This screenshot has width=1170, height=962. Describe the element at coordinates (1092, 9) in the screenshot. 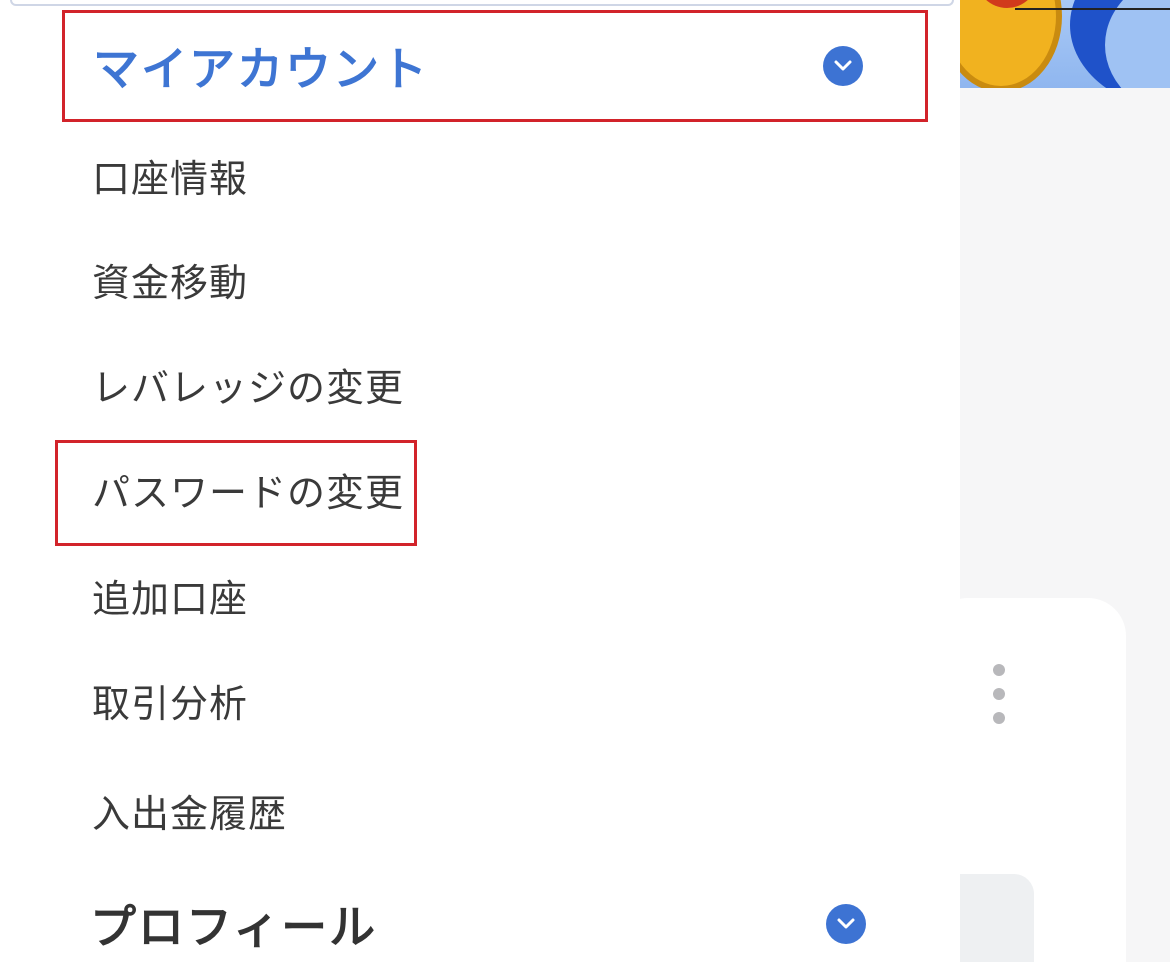

I see `banner-divider` at that location.